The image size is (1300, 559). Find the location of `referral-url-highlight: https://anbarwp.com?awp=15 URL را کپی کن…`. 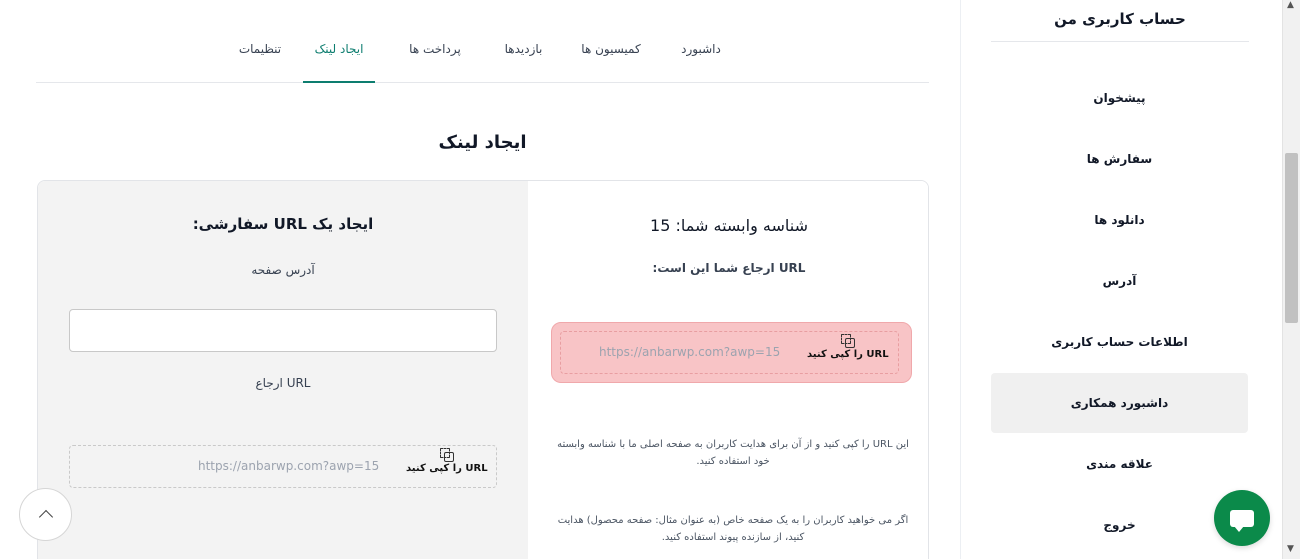

referral-url-highlight: https://anbarwp.com?awp=15 URL را کپی کن… is located at coordinates (731, 352).